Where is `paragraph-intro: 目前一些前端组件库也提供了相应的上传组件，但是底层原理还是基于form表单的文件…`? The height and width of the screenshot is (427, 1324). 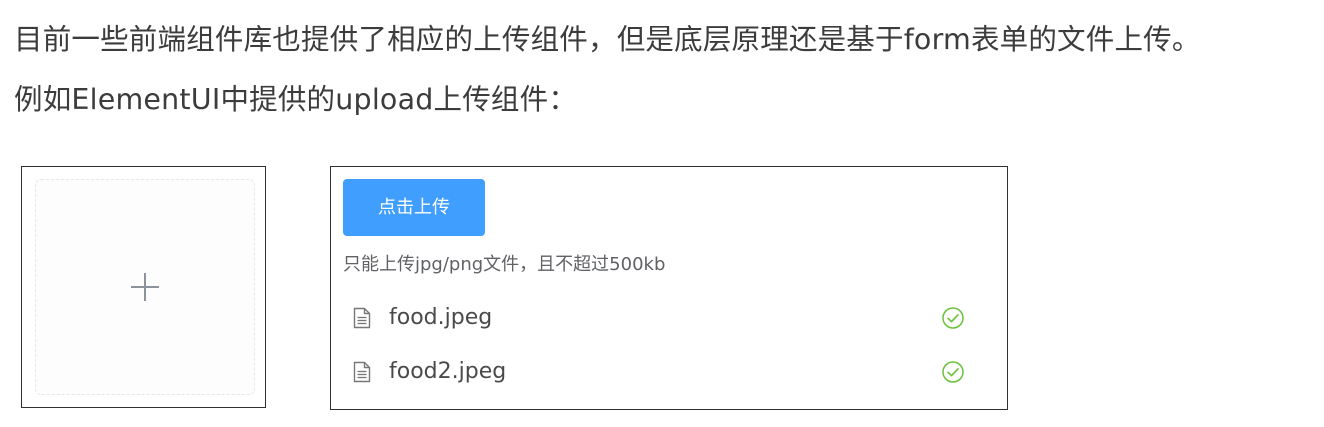
paragraph-intro: 目前一些前端组件库也提供了相应的上传组件，但是底层原理还是基于form表单的文件… is located at coordinates (607, 39).